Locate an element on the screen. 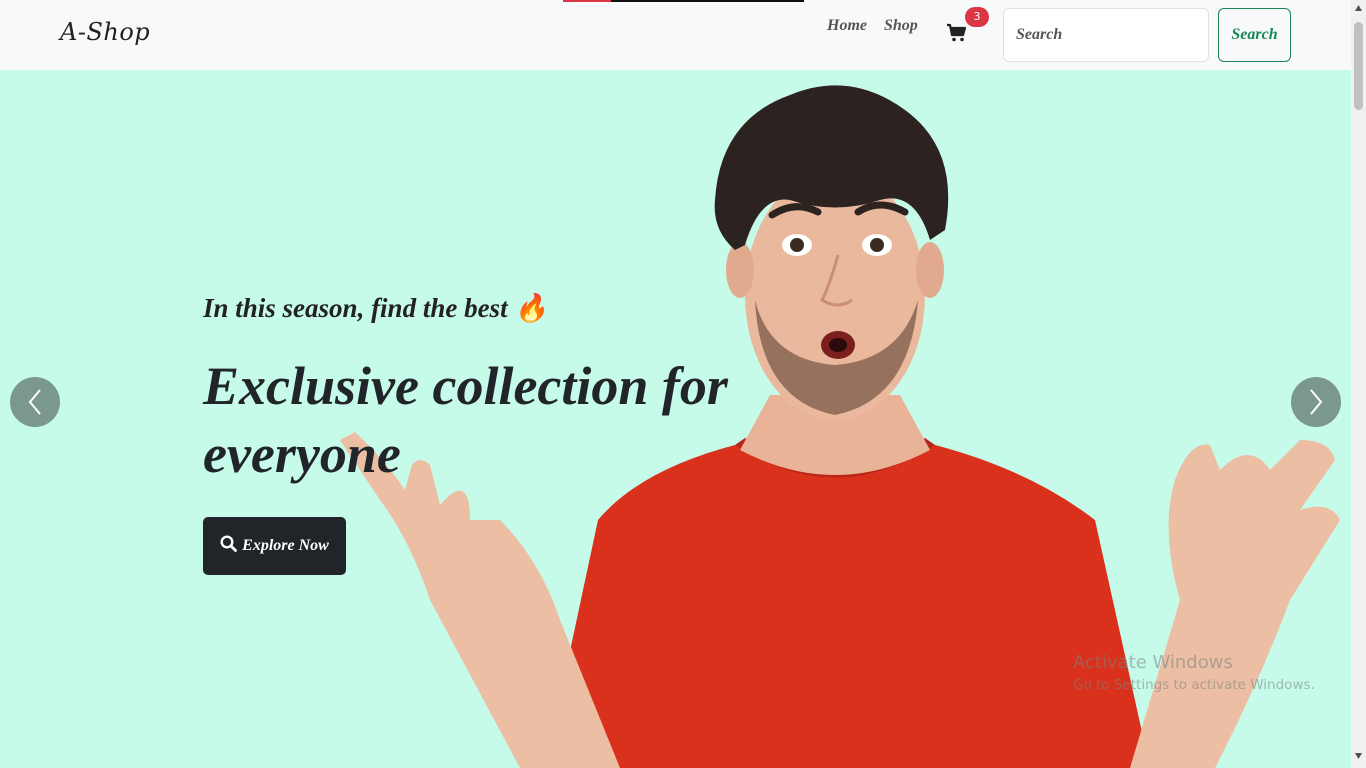  scroll-up-arrow-icon is located at coordinates (1358, 8).